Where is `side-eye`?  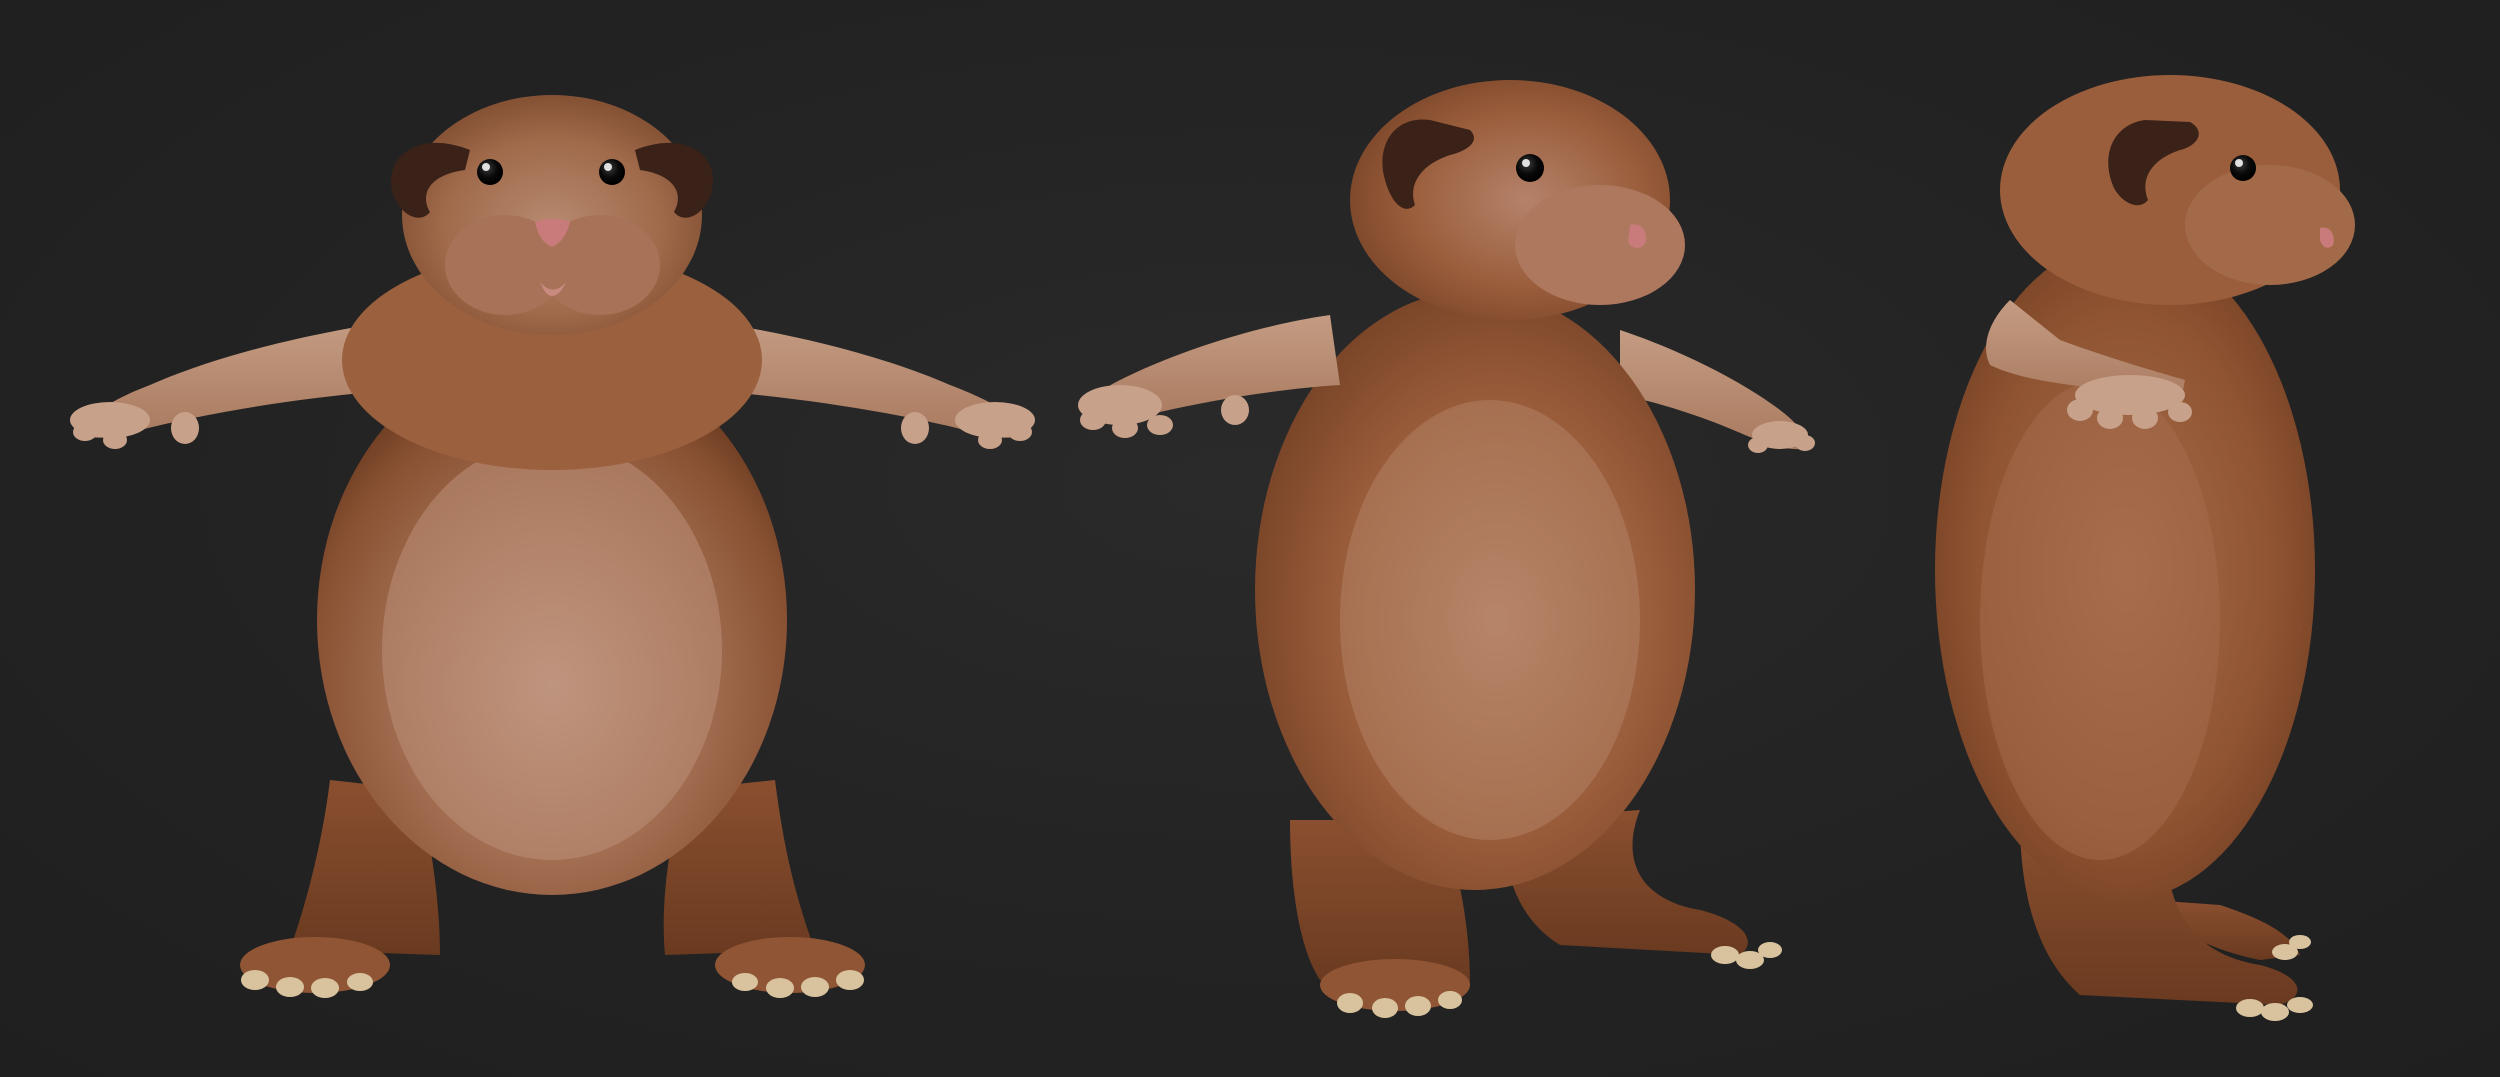 side-eye is located at coordinates (2243, 168).